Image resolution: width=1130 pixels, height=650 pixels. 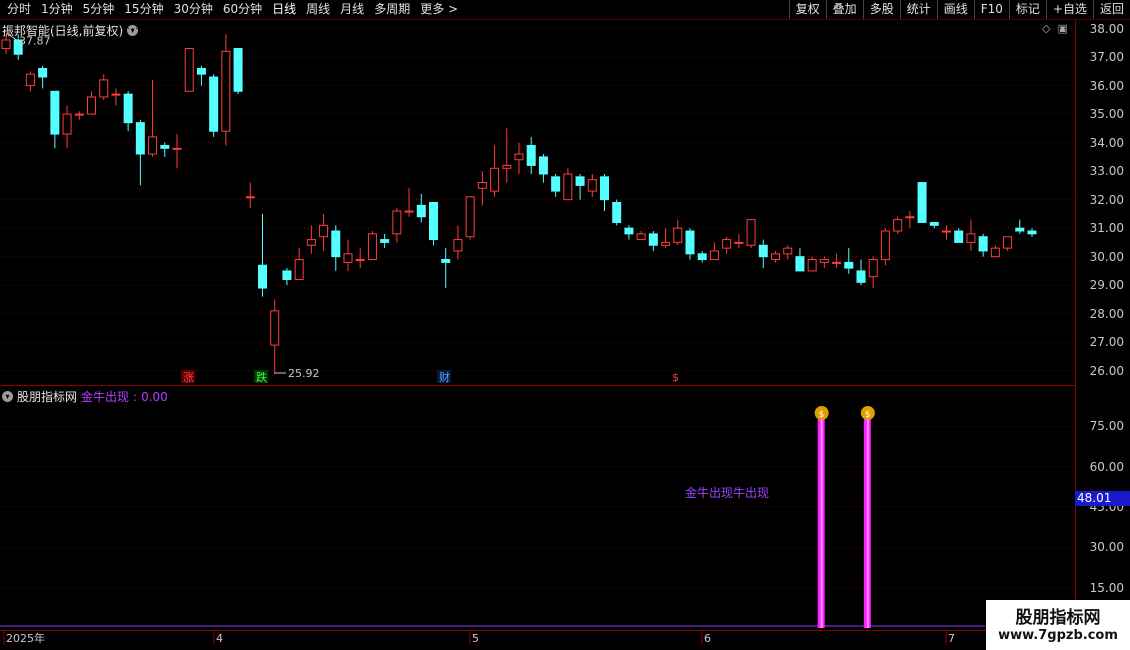 I want to click on watermark-title: 股朋指标网, so click(x=1058, y=618).